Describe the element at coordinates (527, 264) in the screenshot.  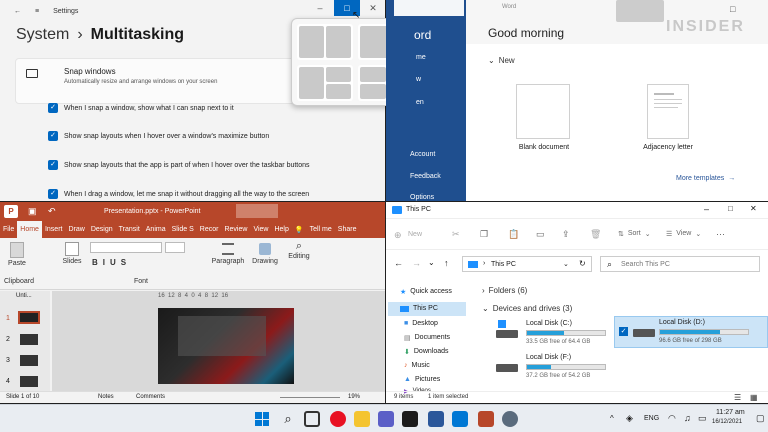
I see `address-bar: › This PC ⌄ ↻` at that location.